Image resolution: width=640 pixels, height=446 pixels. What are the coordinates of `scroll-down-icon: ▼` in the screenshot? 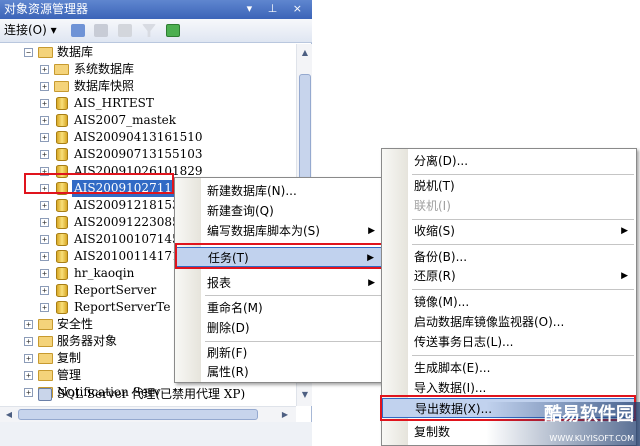 It's located at (305, 395).